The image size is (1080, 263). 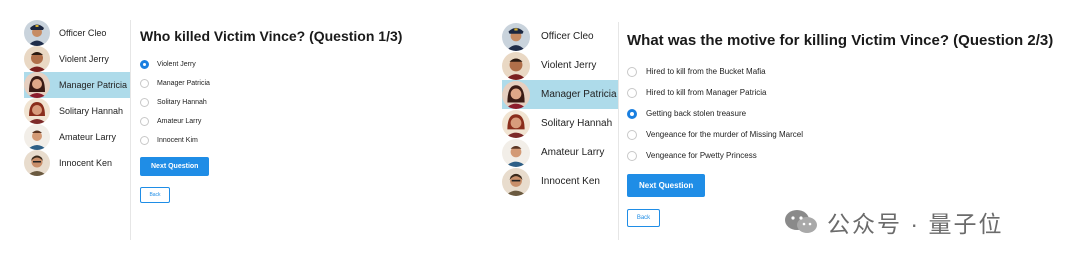 I want to click on wechat-icon, so click(x=801, y=222).